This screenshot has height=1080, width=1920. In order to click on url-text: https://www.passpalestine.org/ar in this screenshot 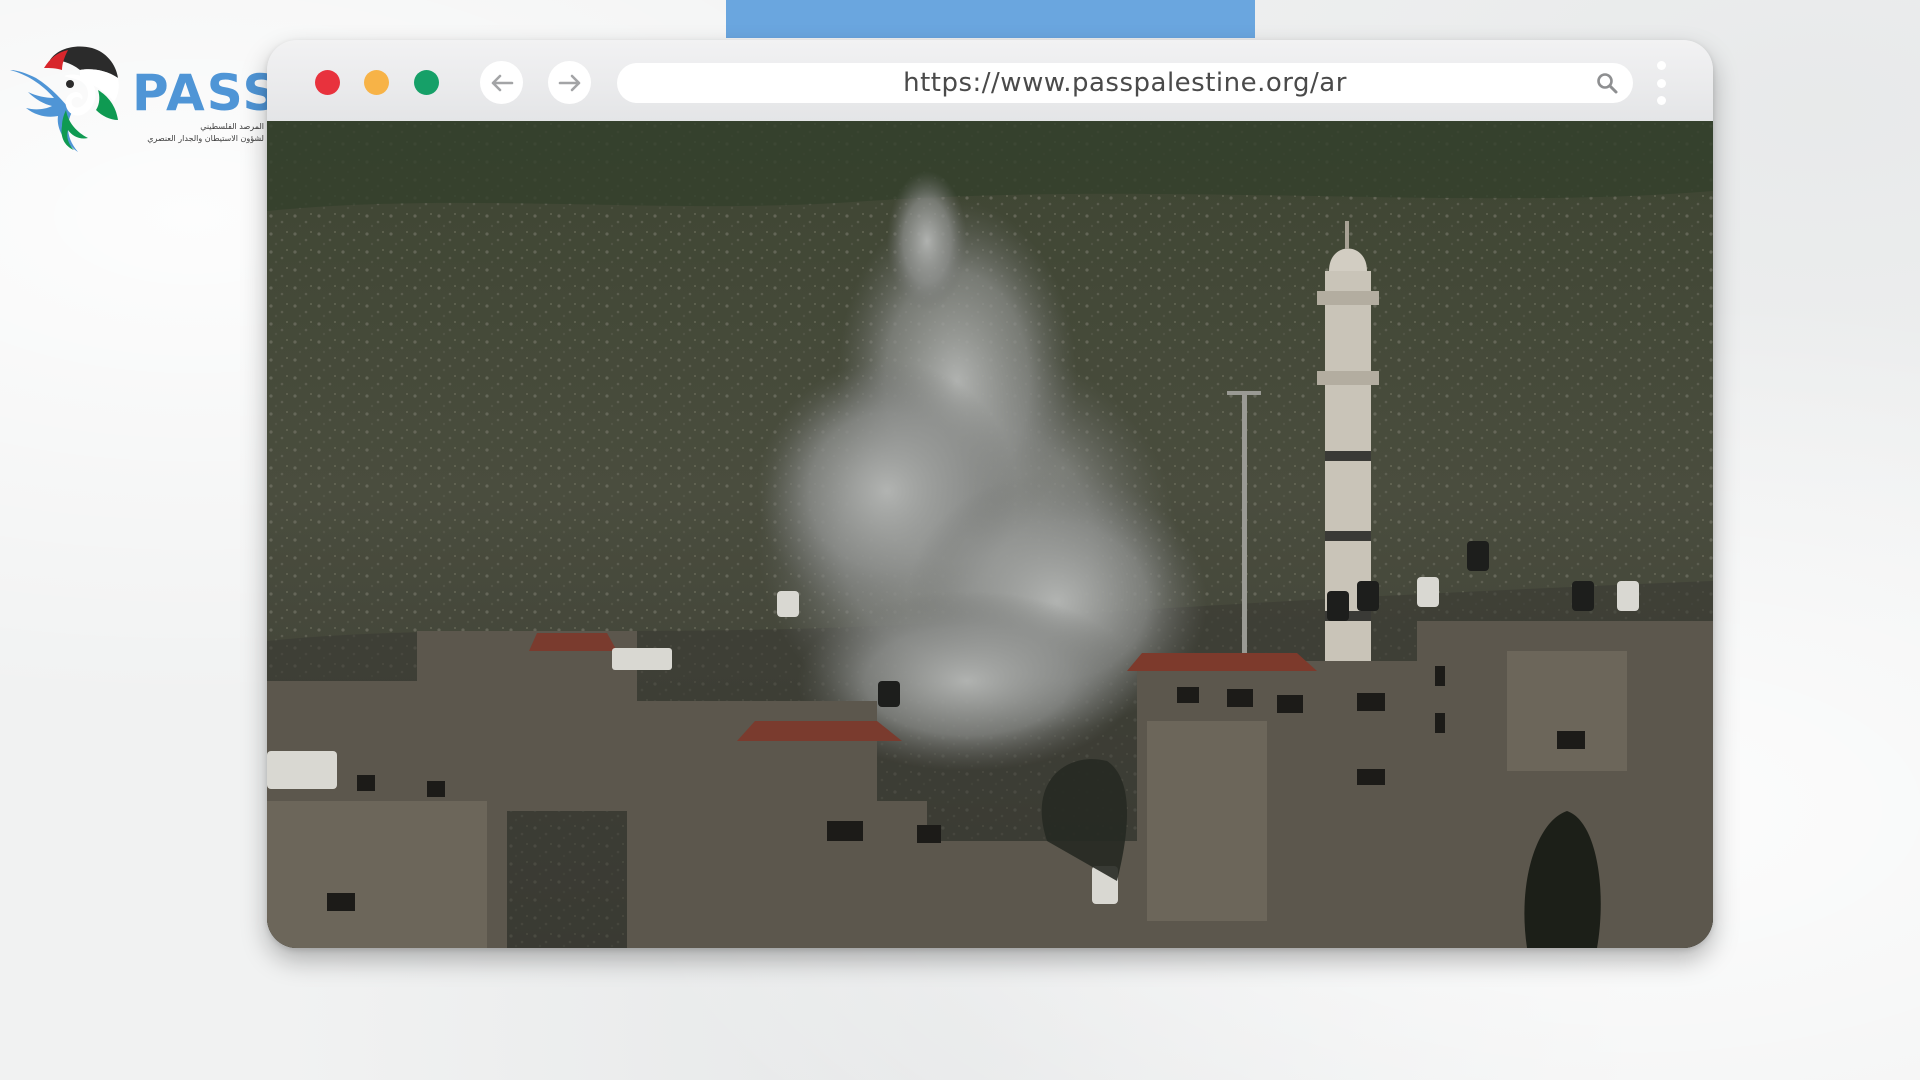, I will do `click(1125, 83)`.